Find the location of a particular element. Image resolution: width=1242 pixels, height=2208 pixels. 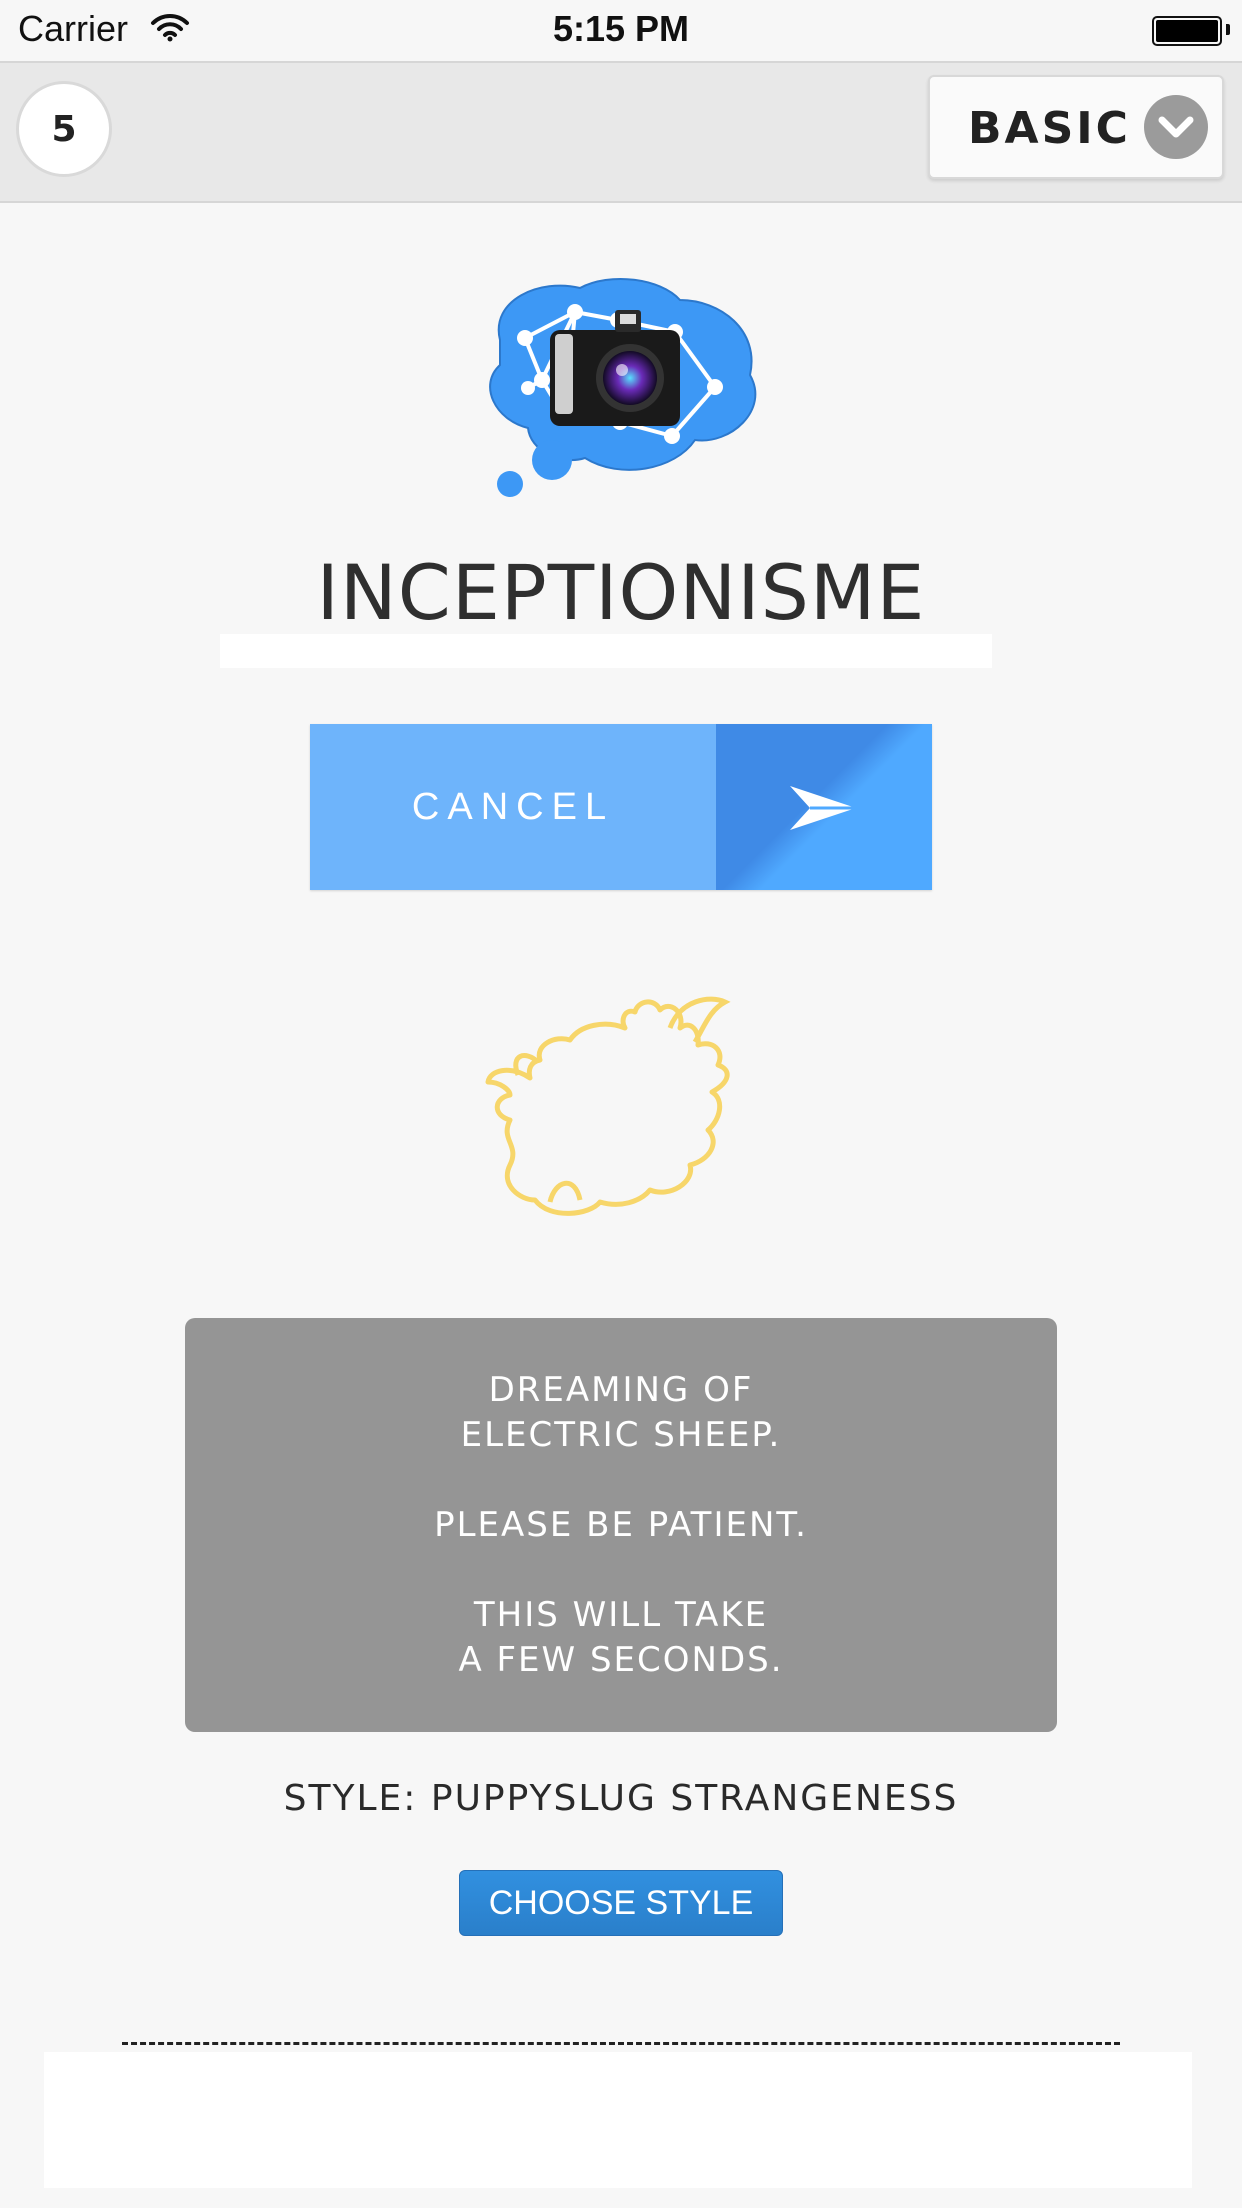

toolbar: 5 BASIC is located at coordinates (621, 132).